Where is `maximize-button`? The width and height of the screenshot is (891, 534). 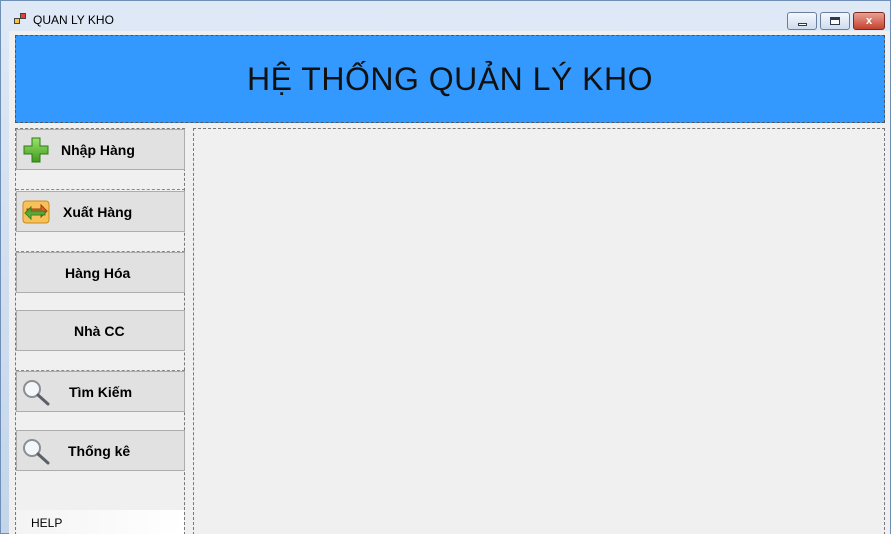 maximize-button is located at coordinates (835, 21).